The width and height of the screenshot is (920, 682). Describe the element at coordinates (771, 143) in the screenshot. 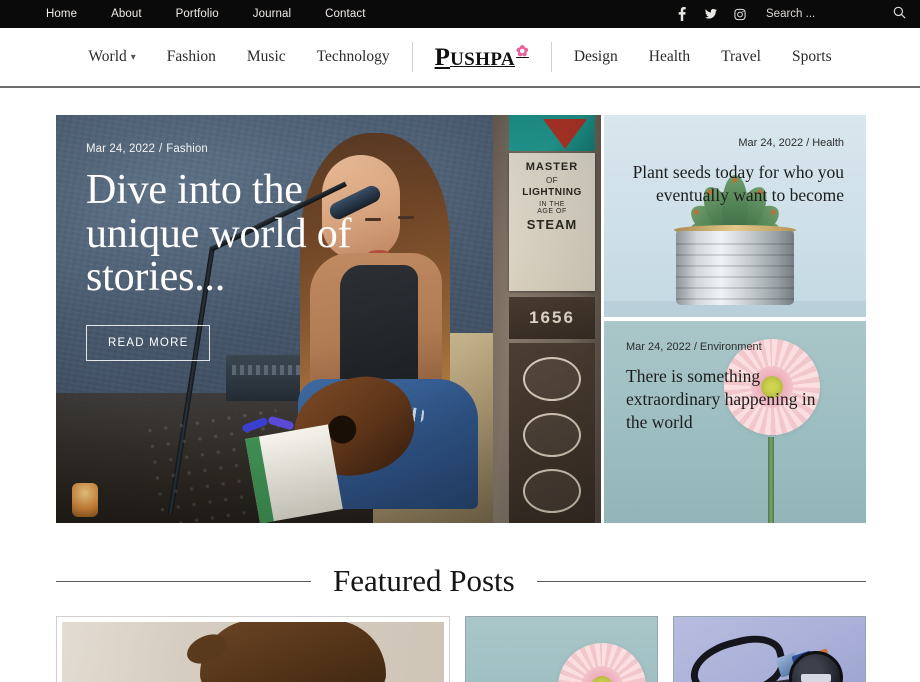

I see `hero-side-card-health-date: Mar 24, 2022` at that location.